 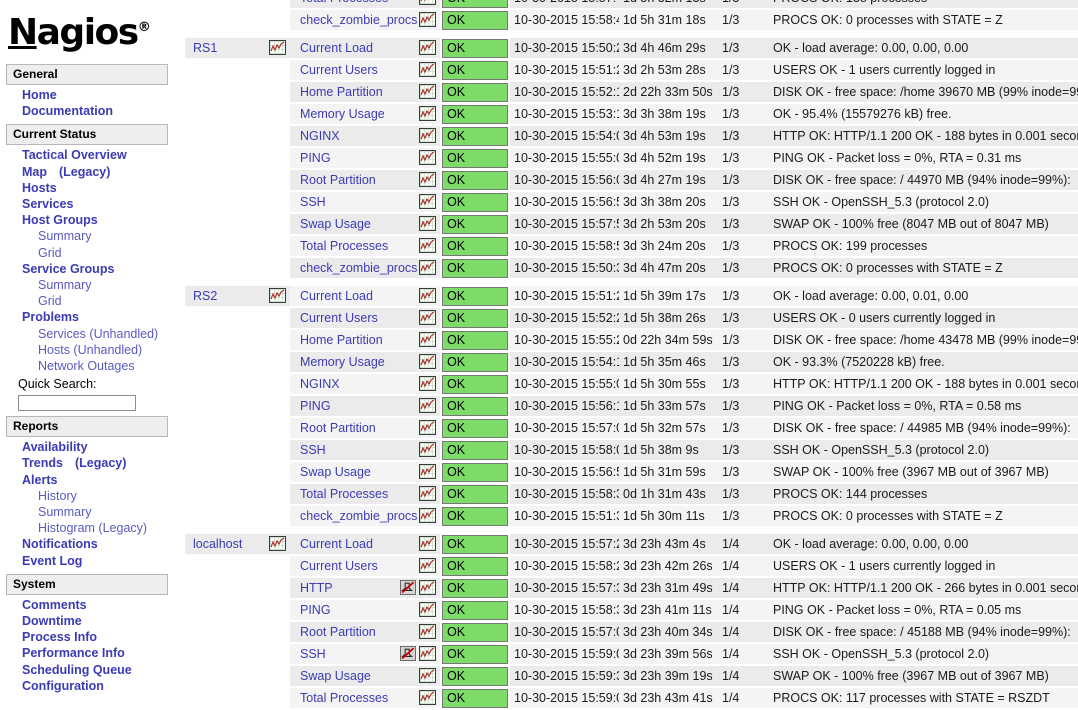 I want to click on sidebar-link-process-info: Process Info, so click(x=48, y=637).